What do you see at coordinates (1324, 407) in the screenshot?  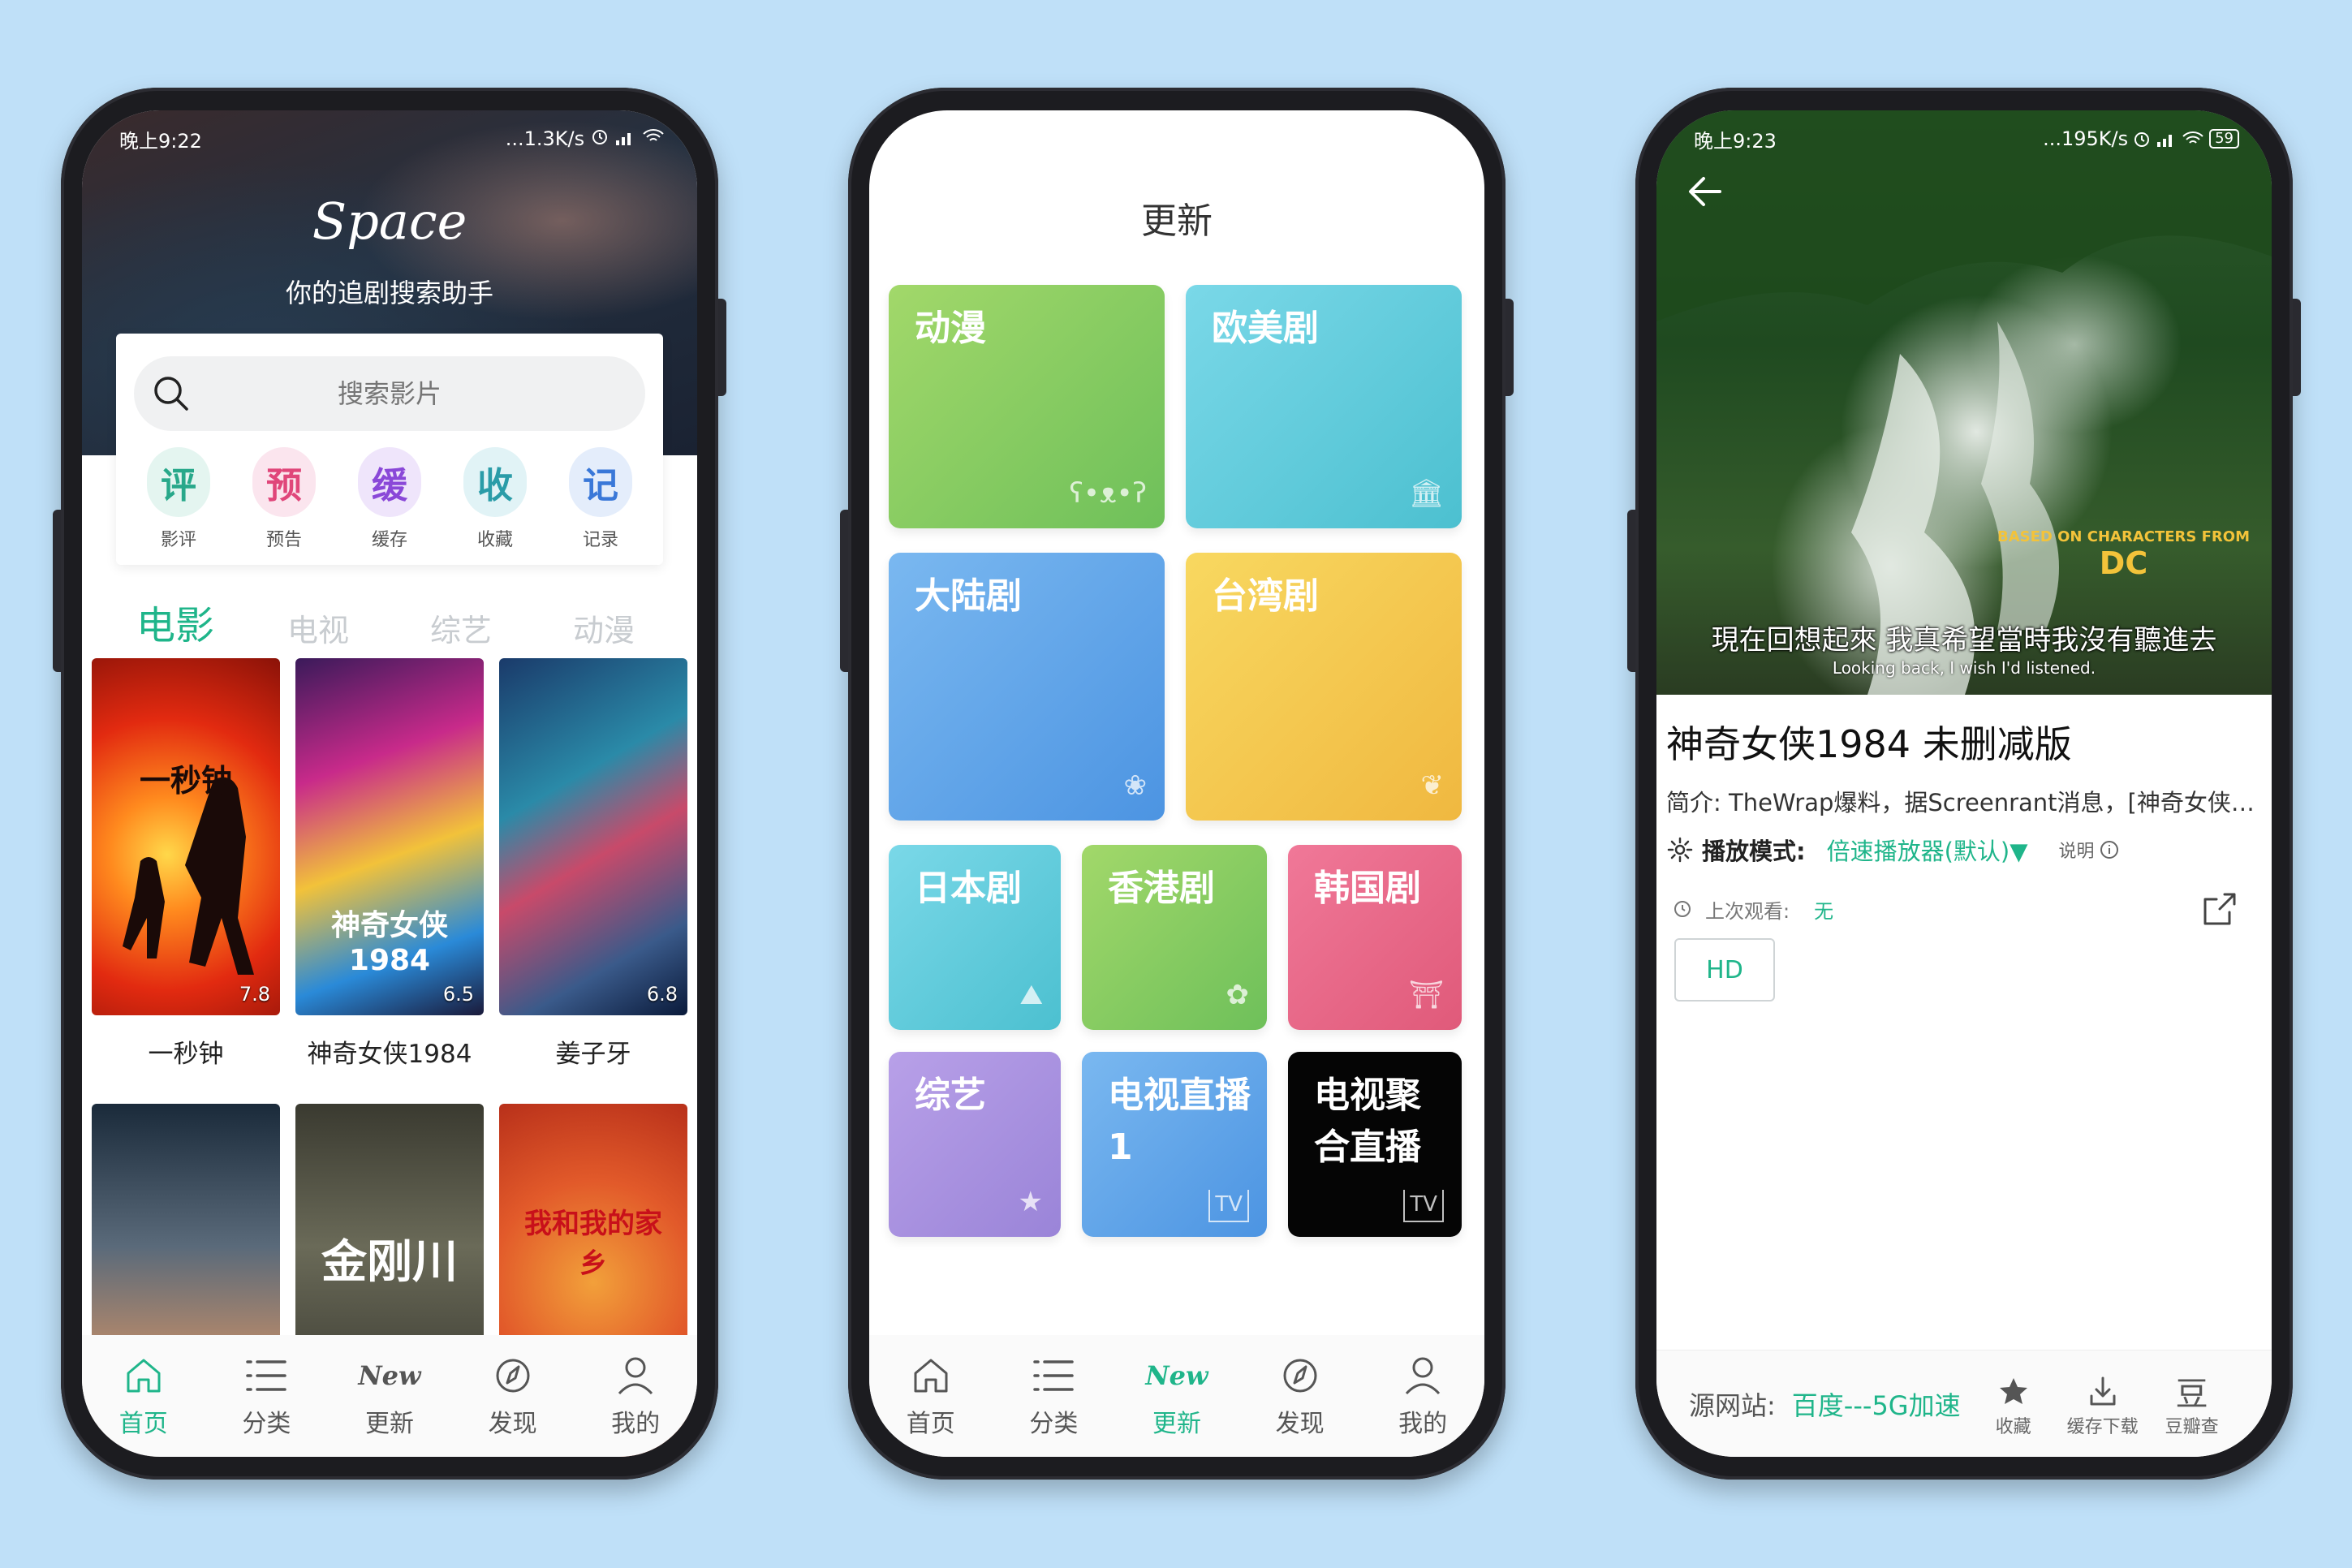 I see `tile-western: 欧美剧 🏛` at bounding box center [1324, 407].